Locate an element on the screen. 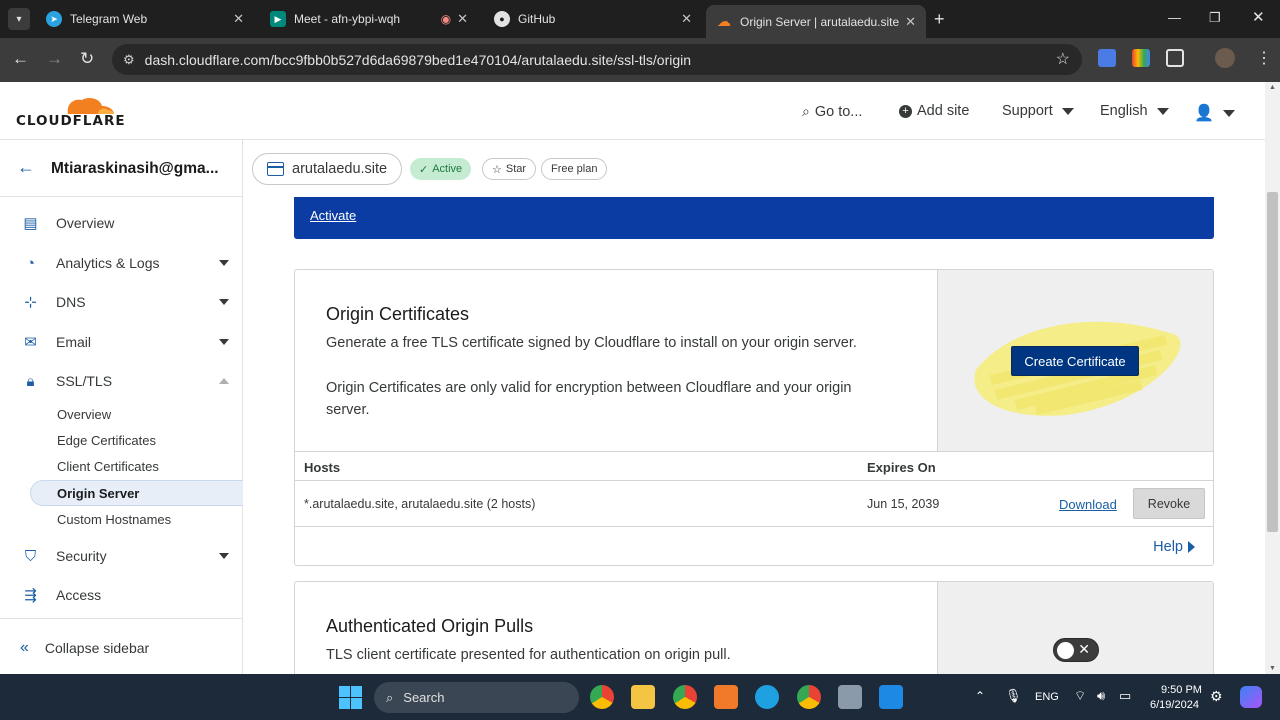 The width and height of the screenshot is (1280, 720). help-label: Help is located at coordinates (1168, 547).